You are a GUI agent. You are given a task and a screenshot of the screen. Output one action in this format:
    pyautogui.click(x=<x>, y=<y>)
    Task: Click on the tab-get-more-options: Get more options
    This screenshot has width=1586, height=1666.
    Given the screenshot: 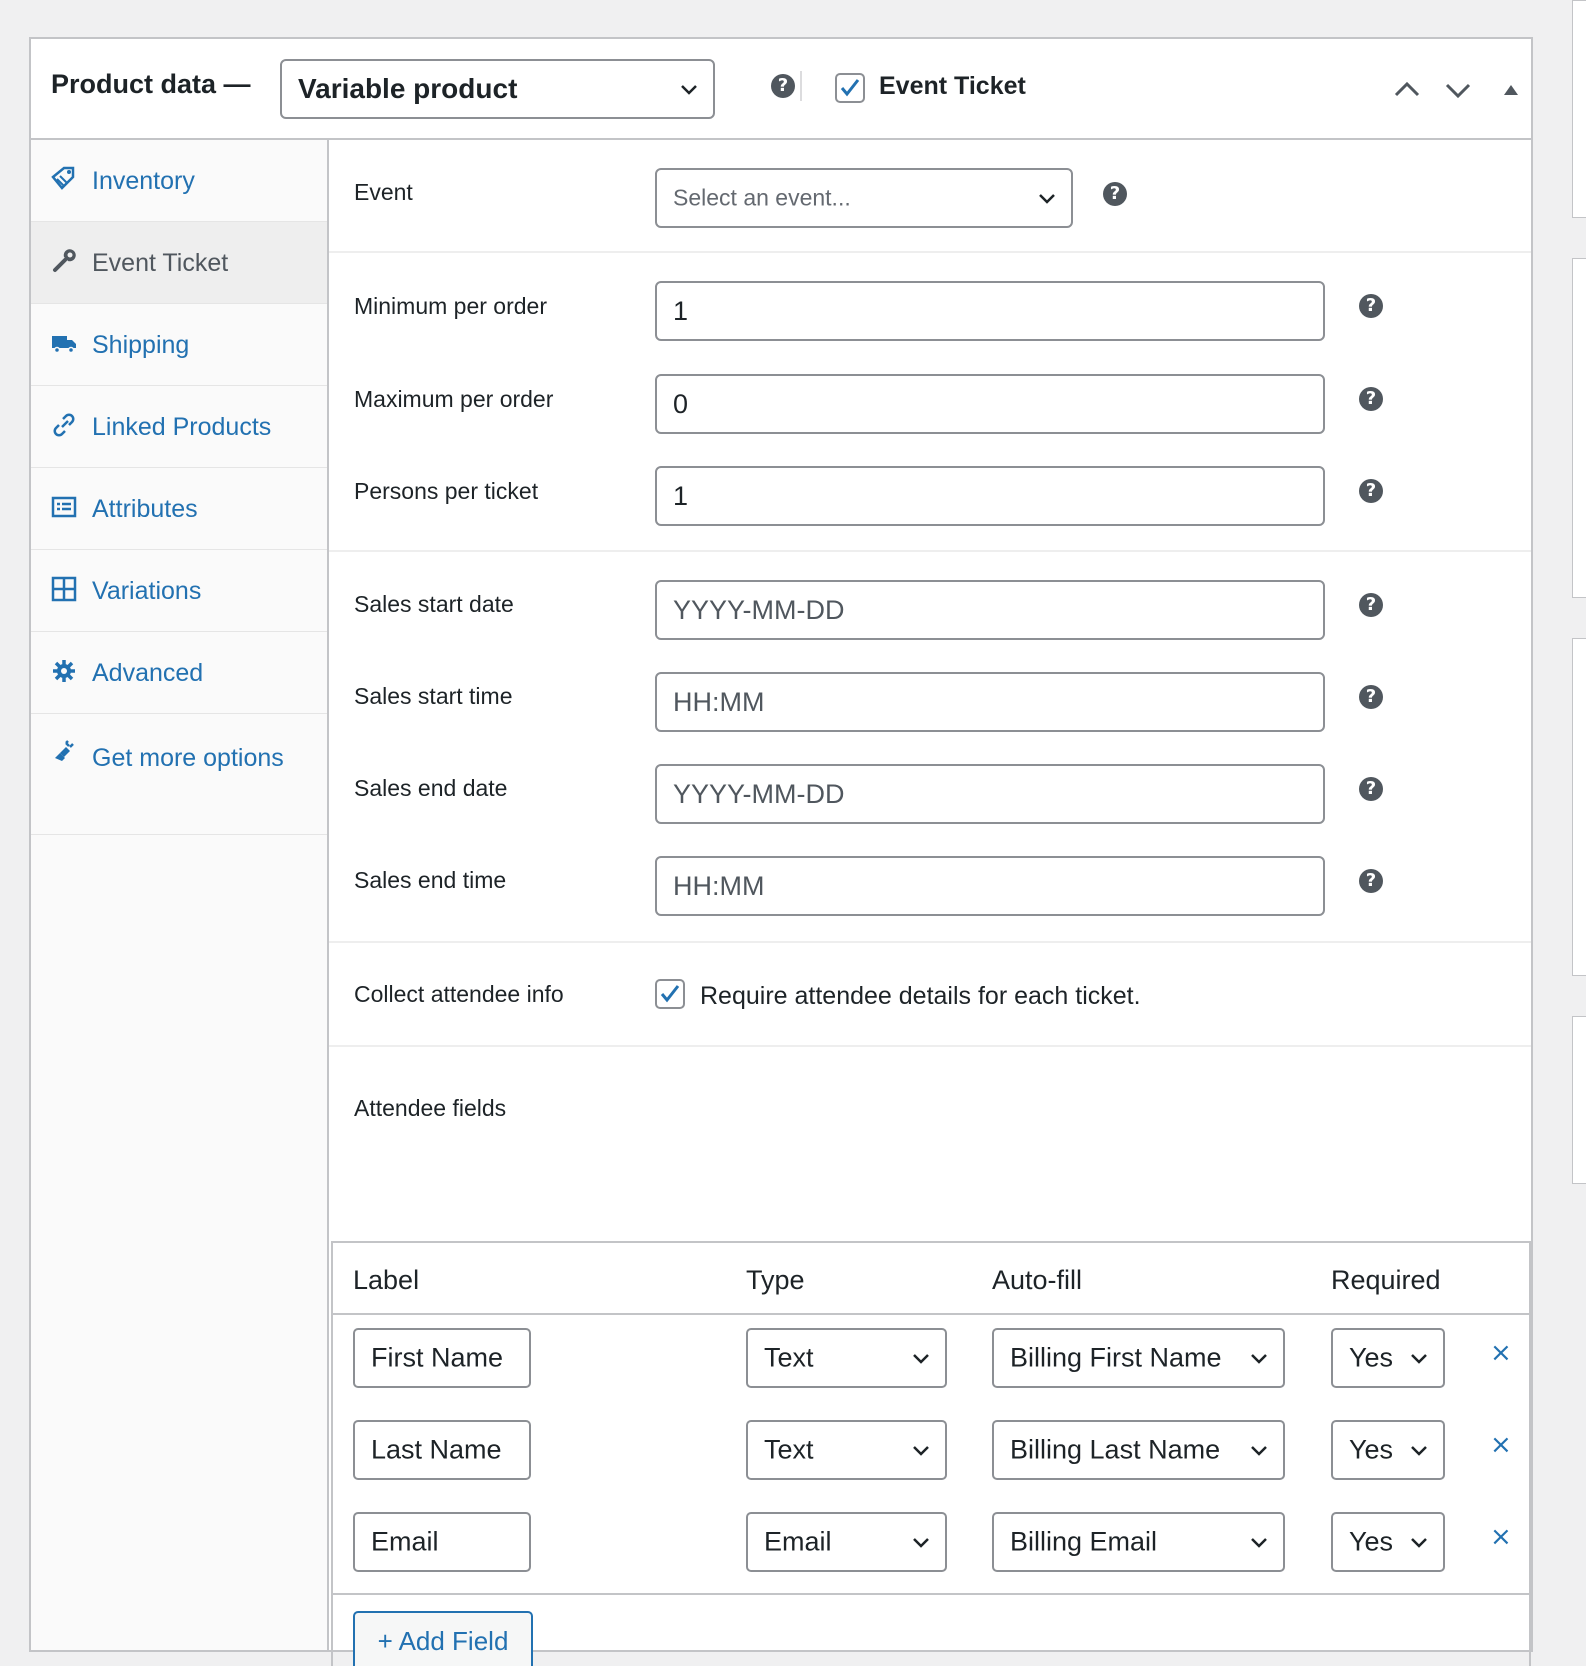 What is the action you would take?
    pyautogui.click(x=179, y=774)
    